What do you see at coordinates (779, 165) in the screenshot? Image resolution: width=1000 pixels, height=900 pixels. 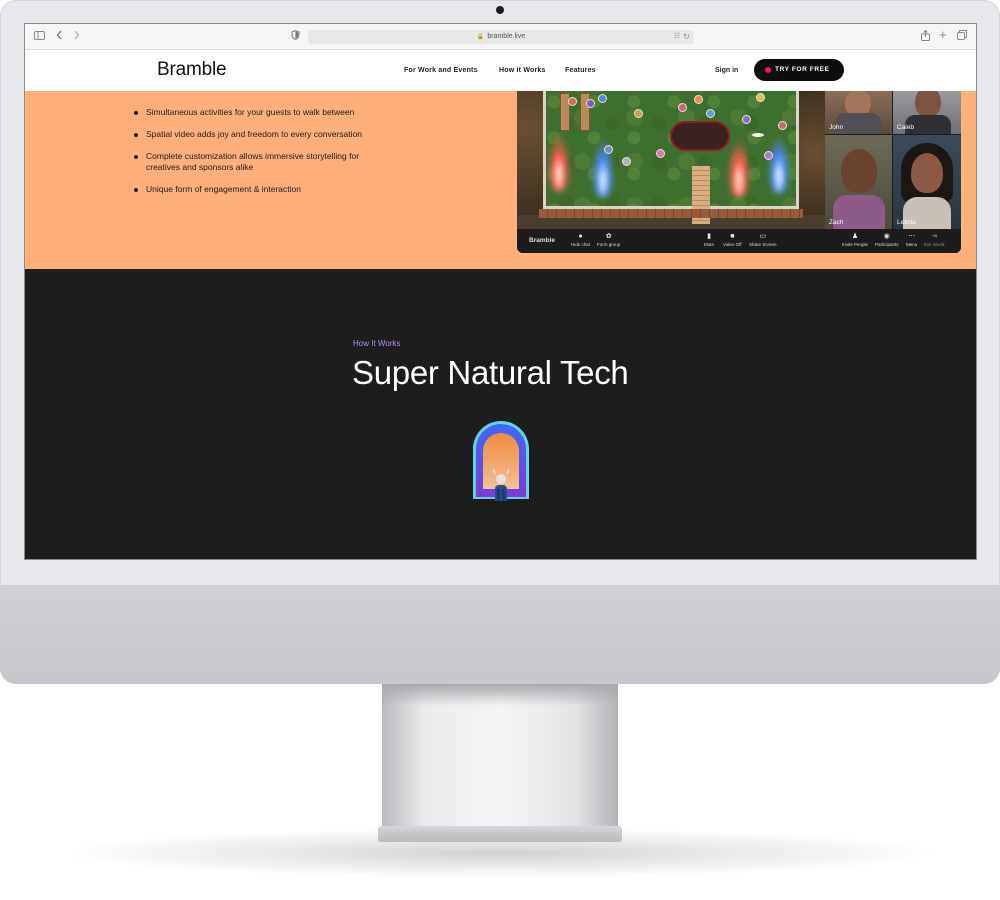 I see `blue-light-effect` at bounding box center [779, 165].